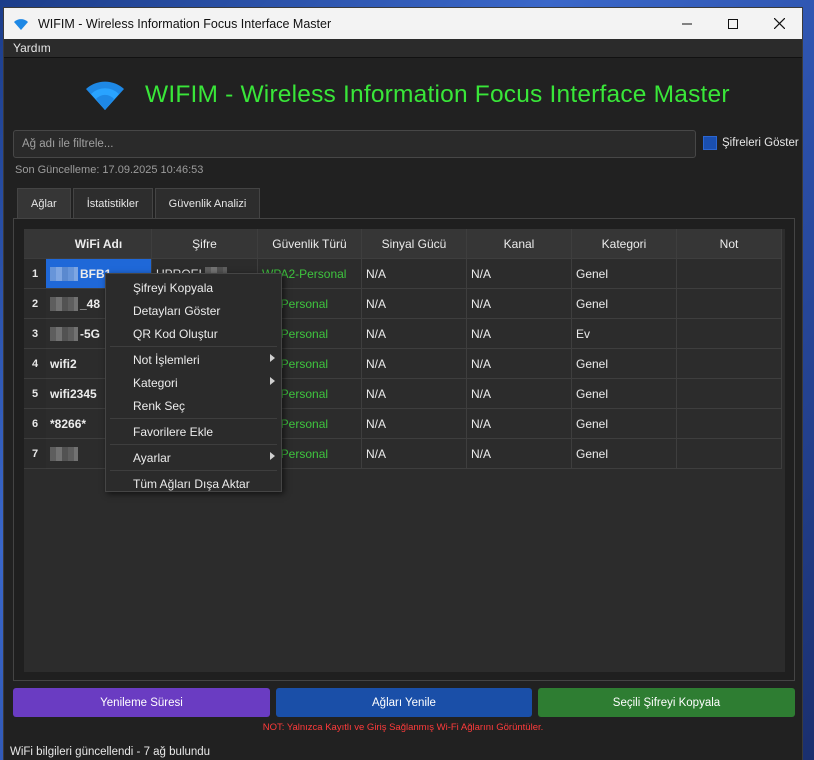 Image resolution: width=814 pixels, height=760 pixels. Describe the element at coordinates (109, 170) in the screenshot. I see `last-update-label: Son Güncelleme: 17.09.2025 10:46:53` at that location.